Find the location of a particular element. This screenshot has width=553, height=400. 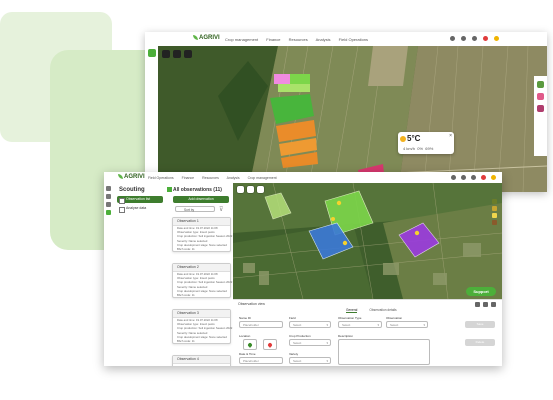

form-tabs: General Observation details is located at coordinates (371, 310).